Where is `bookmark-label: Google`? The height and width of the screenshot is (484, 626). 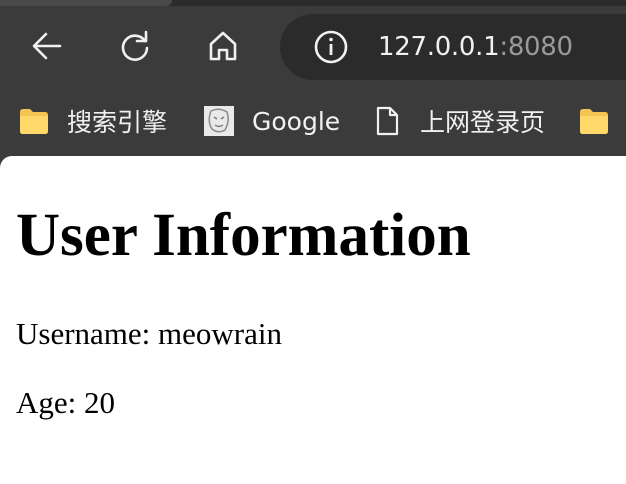
bookmark-label: Google is located at coordinates (296, 121).